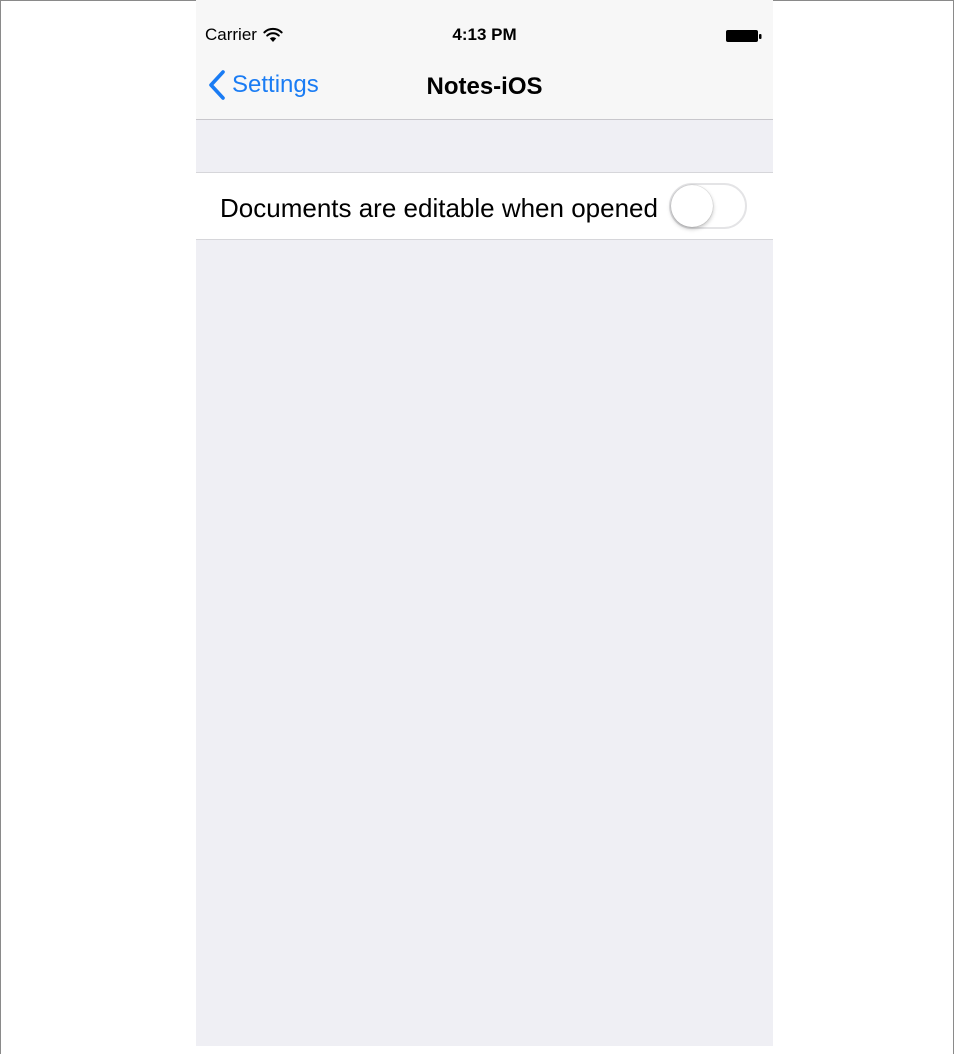  I want to click on navigation-bar: Settings Notes-iOS, so click(484, 87).